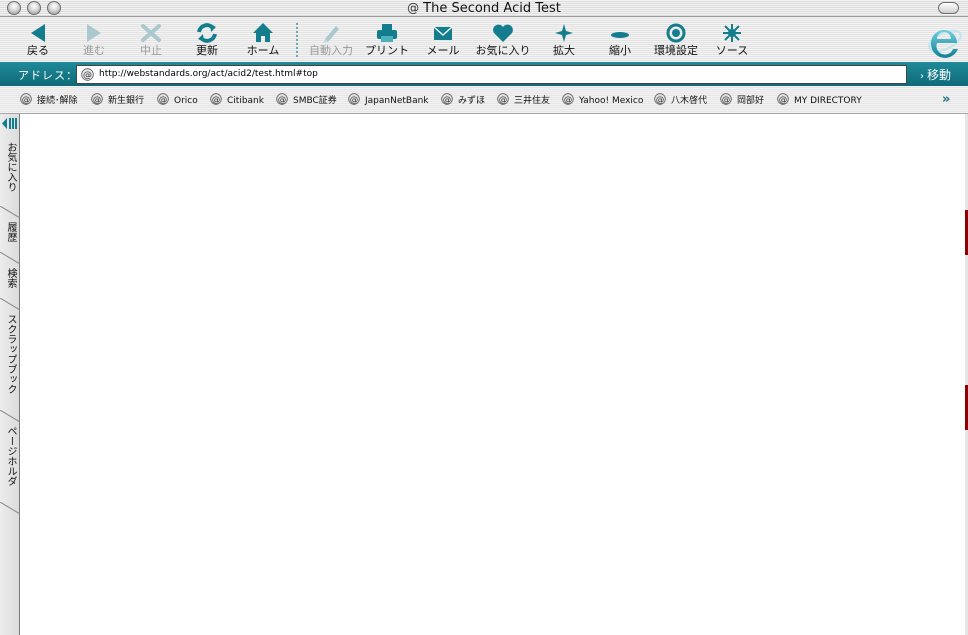 This screenshot has height=635, width=968. I want to click on favorite-item: @ 接続･解除, so click(49, 100).